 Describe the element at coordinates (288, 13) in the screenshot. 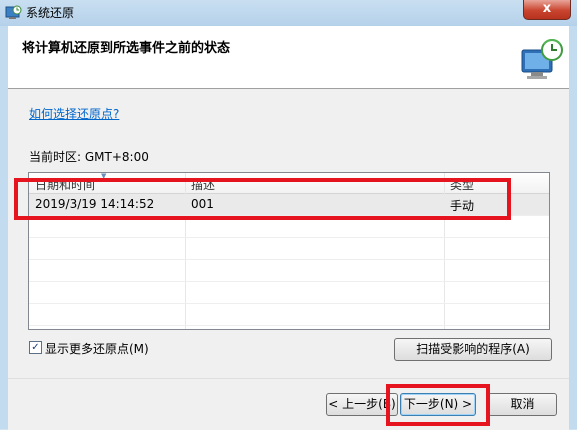

I see `title-bar: 系统还原 x` at that location.